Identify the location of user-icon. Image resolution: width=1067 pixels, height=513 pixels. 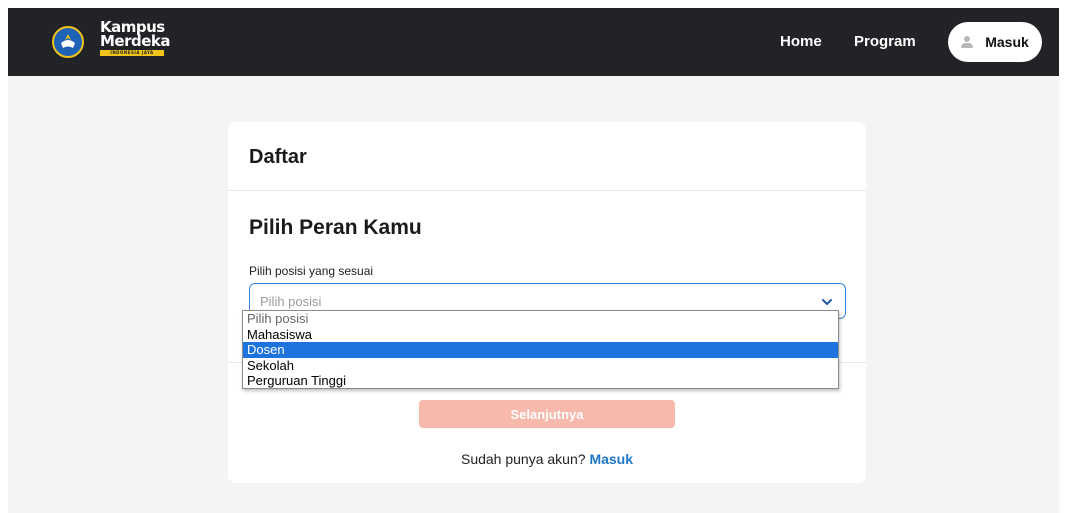
(967, 42).